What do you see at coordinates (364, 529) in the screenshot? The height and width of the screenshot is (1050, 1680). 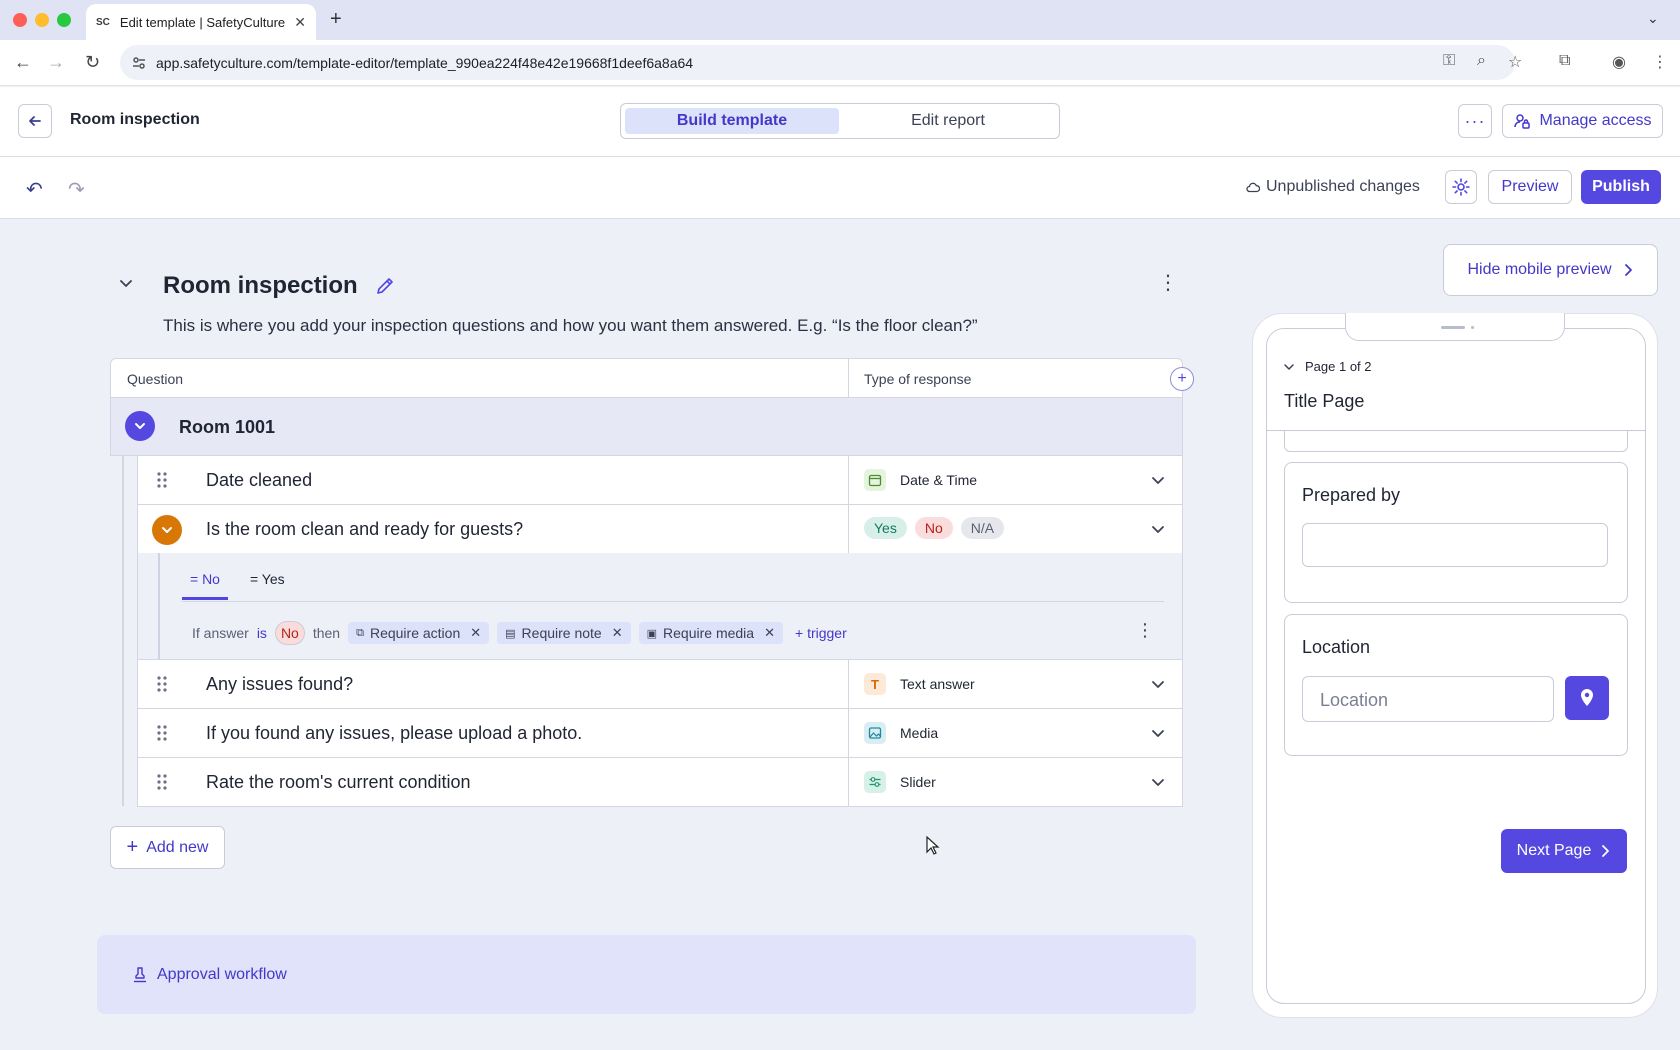 I see `question-text: Is the room clean and ready for guests?` at bounding box center [364, 529].